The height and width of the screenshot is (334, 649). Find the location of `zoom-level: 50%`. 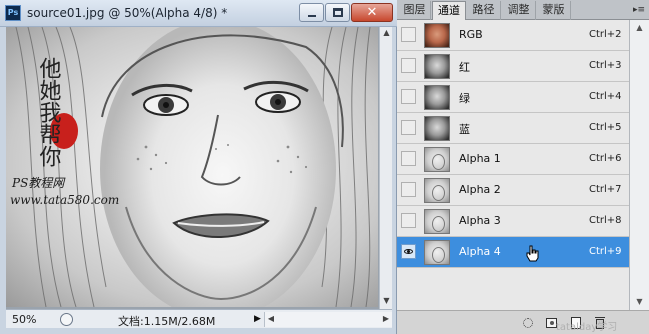

zoom-level: 50% is located at coordinates (32, 319).